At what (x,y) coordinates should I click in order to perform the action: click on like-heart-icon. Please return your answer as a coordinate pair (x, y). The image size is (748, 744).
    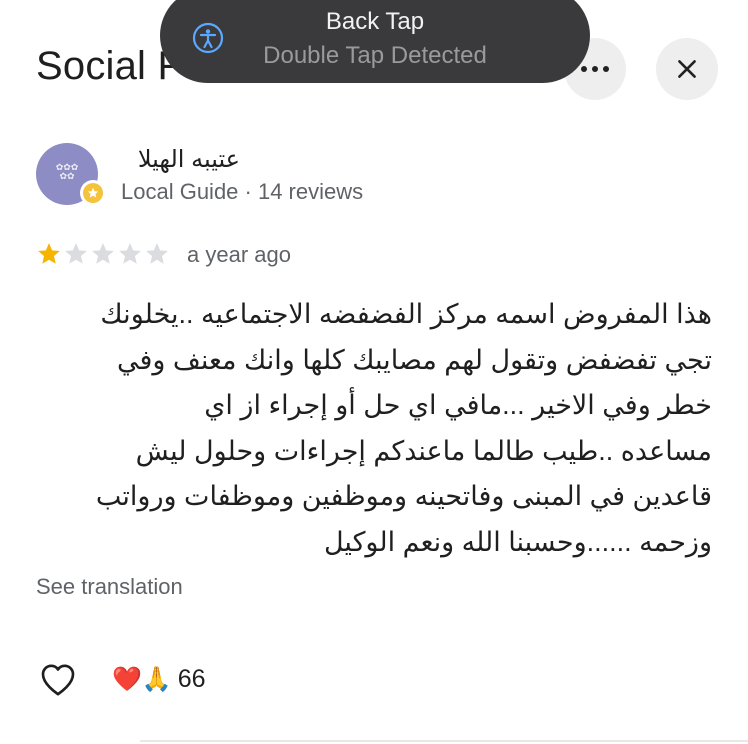
    Looking at the image, I should click on (58, 680).